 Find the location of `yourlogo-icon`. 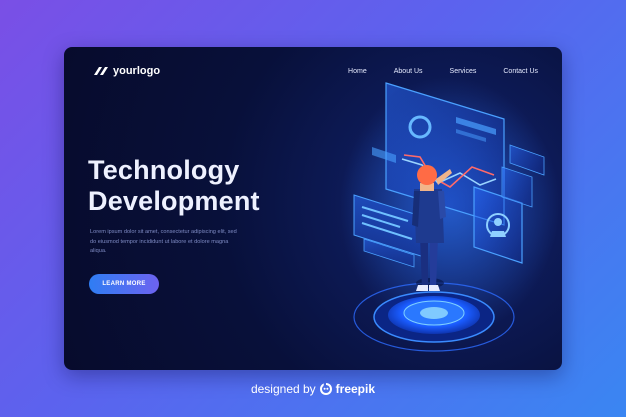

yourlogo-icon is located at coordinates (101, 71).